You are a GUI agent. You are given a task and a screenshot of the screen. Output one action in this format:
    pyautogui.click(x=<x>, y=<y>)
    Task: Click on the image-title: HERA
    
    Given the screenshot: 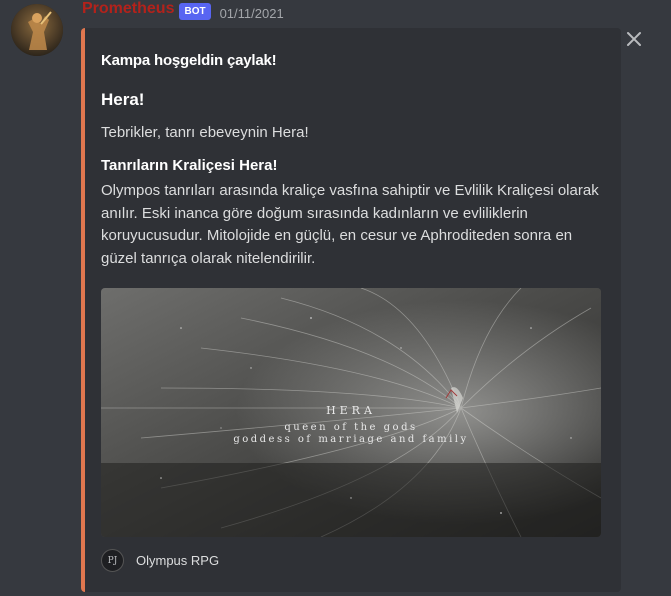 What is the action you would take?
    pyautogui.click(x=351, y=410)
    